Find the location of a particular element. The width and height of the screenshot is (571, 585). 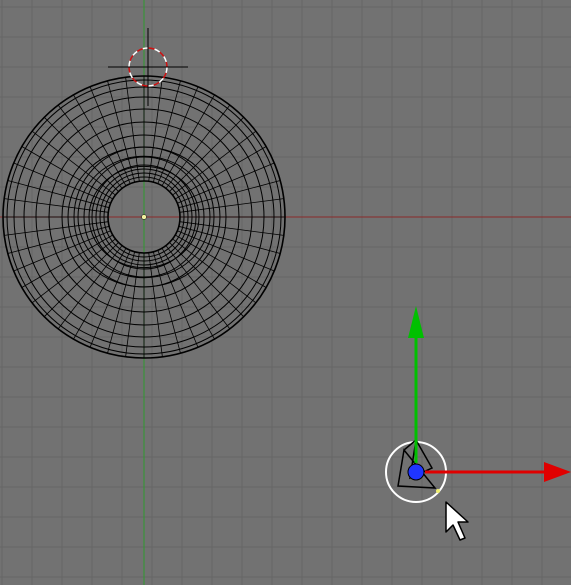

translate-x-arrow-icon is located at coordinates (498, 472).